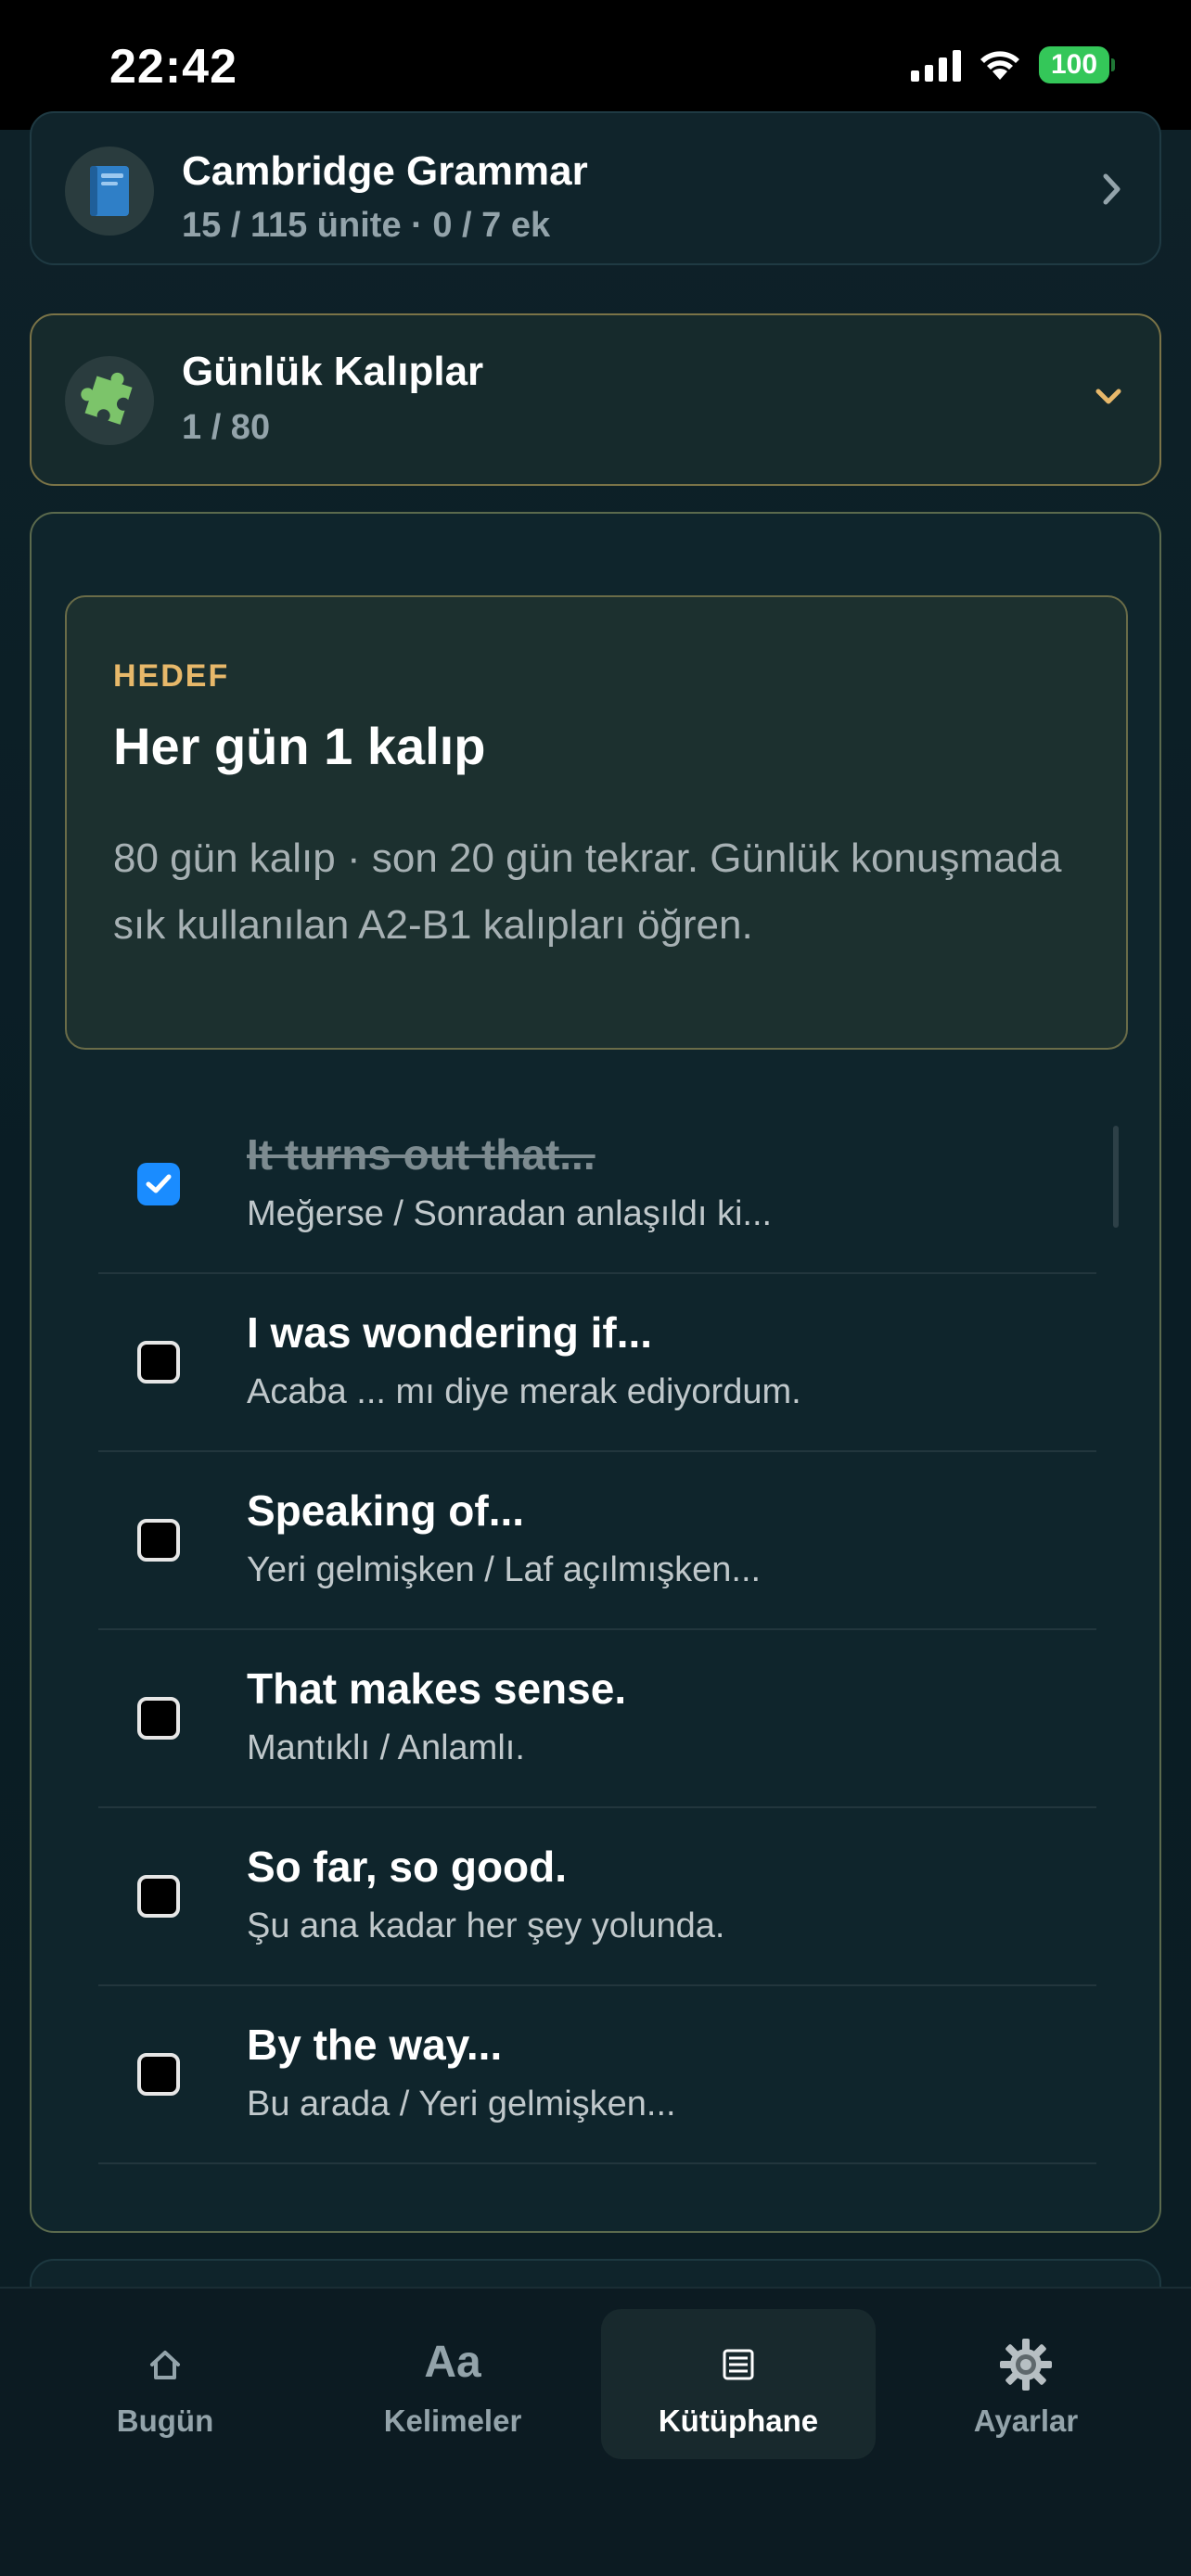 The image size is (1191, 2576). Describe the element at coordinates (165, 2421) in the screenshot. I see `tab-label: Bugün` at that location.